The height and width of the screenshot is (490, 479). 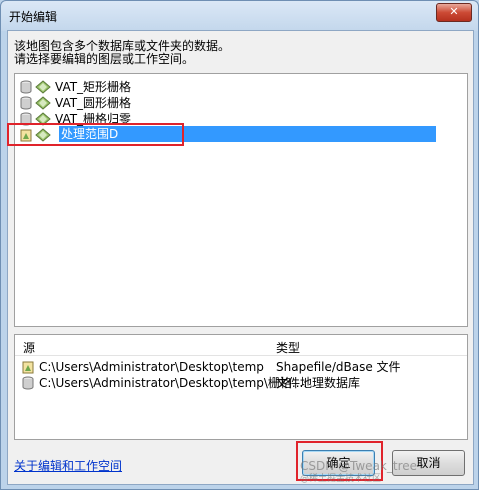 What do you see at coordinates (338, 367) in the screenshot?
I see `type-cell: Shapefile/dBase 文件` at bounding box center [338, 367].